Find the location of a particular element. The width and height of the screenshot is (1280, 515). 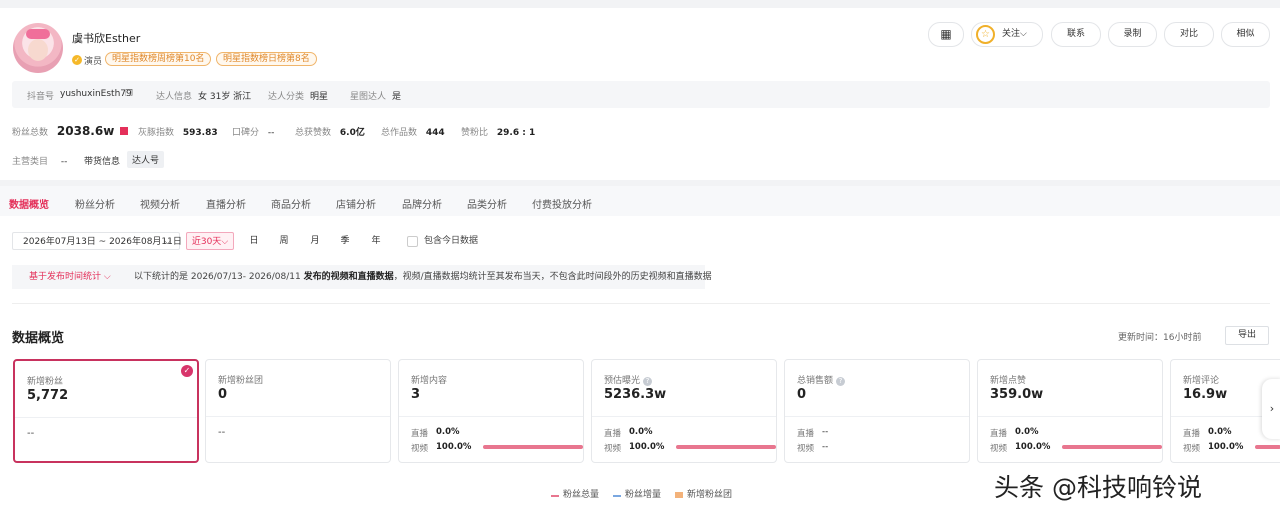

douyin-id: yushuxinEsth79 is located at coordinates (96, 94).